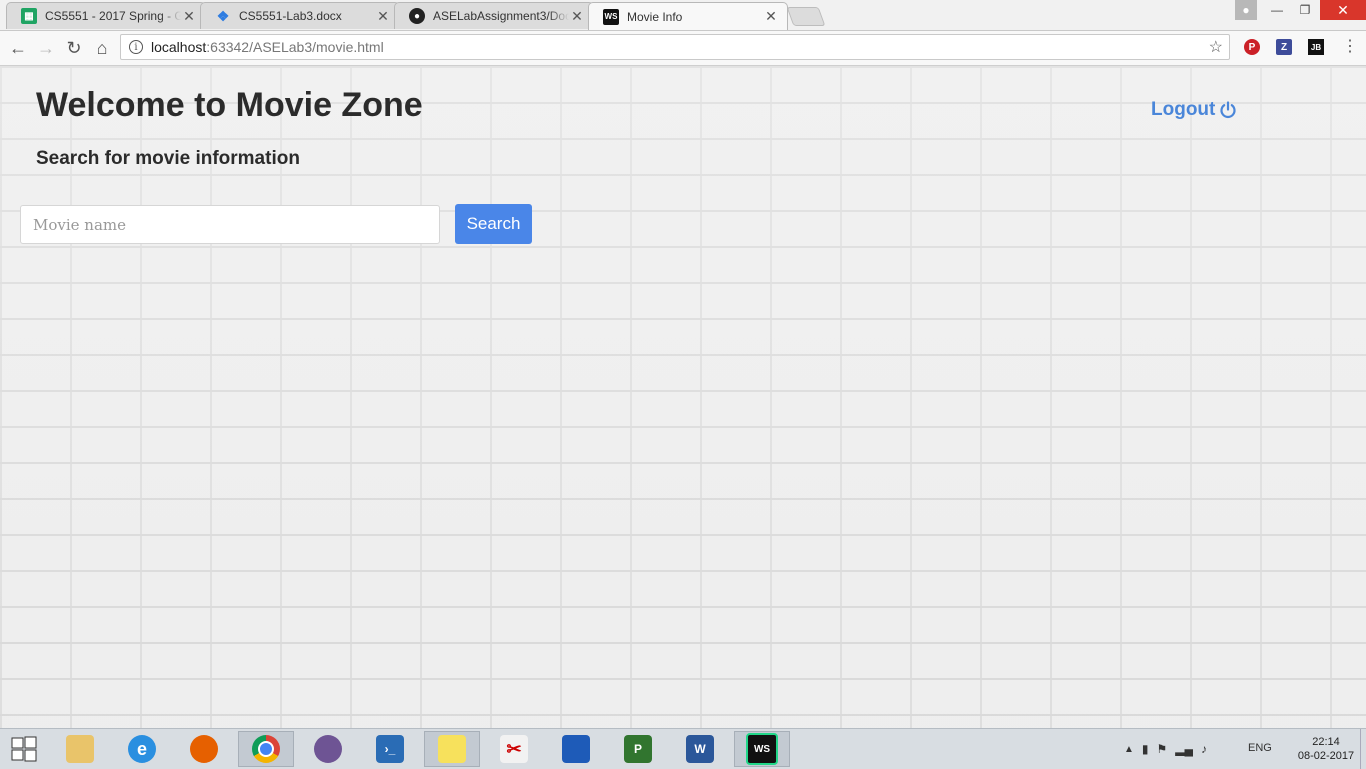 The image size is (1366, 769). Describe the element at coordinates (46, 48) in the screenshot. I see `forward-icon: →` at that location.